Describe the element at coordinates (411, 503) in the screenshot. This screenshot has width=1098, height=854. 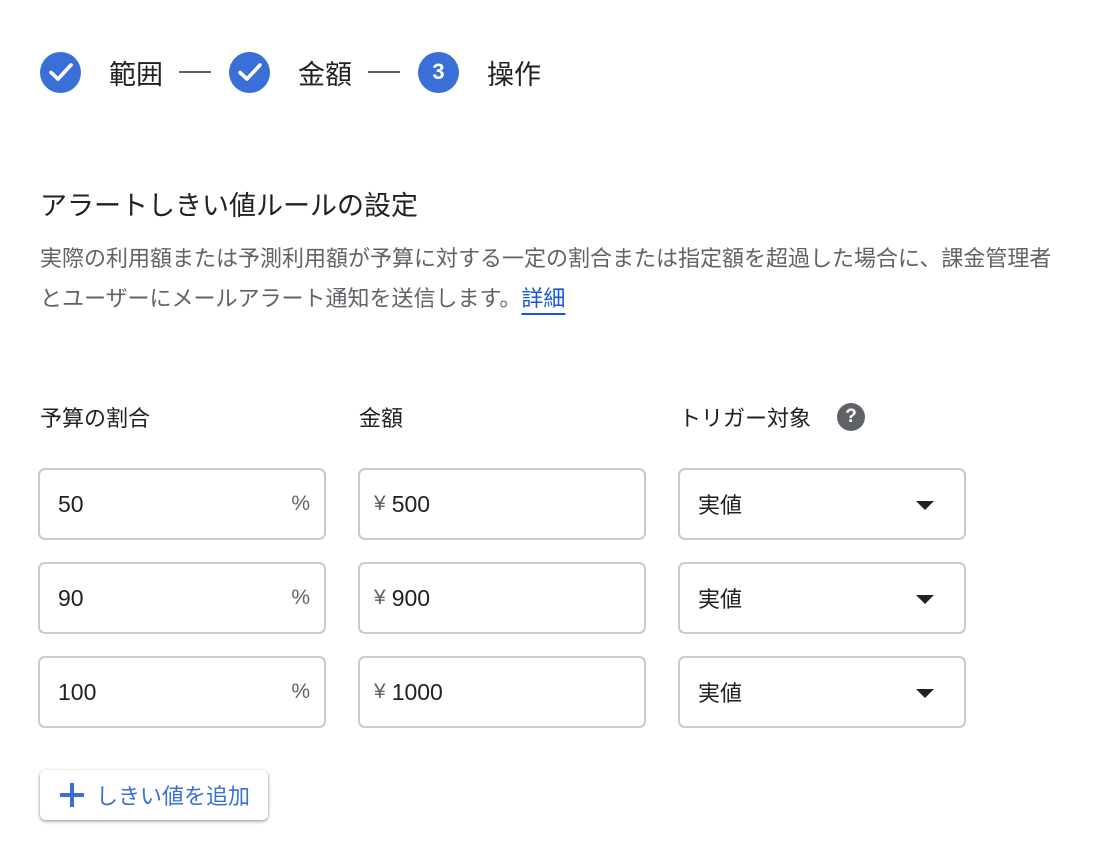
I see `amount-value: 500` at that location.